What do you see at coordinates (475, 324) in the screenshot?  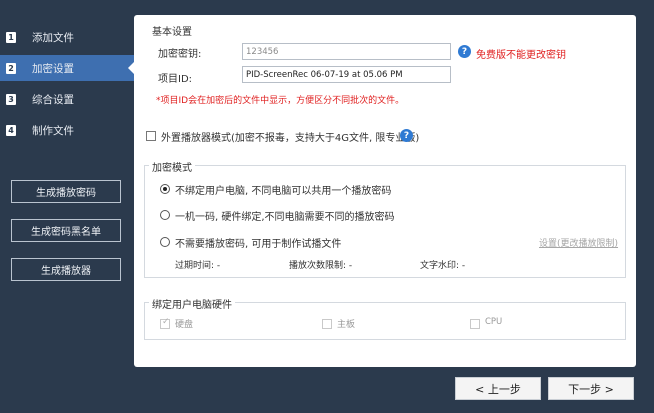 I see `cpu-checkbox` at bounding box center [475, 324].